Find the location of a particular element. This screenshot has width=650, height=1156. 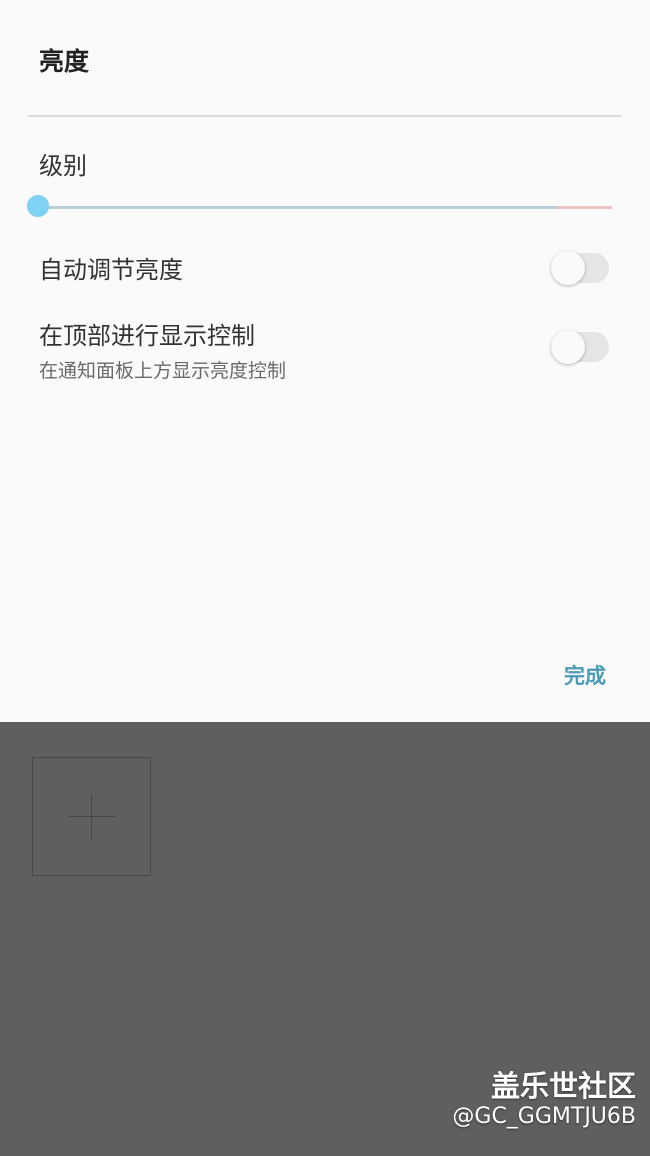

slider-track-end is located at coordinates (584, 207).